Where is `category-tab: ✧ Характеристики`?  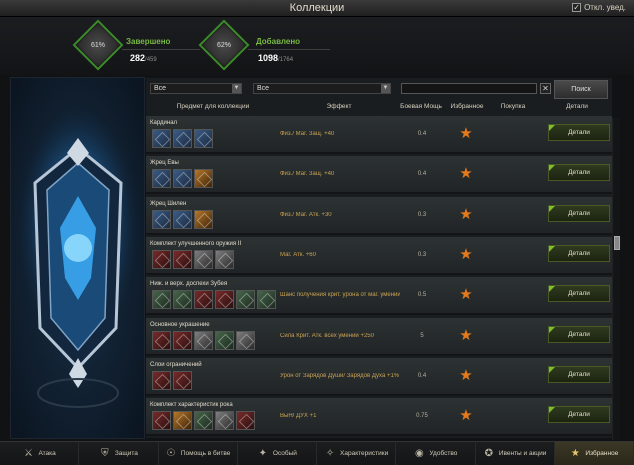
category-tab: ✧ Характеристики is located at coordinates (357, 453).